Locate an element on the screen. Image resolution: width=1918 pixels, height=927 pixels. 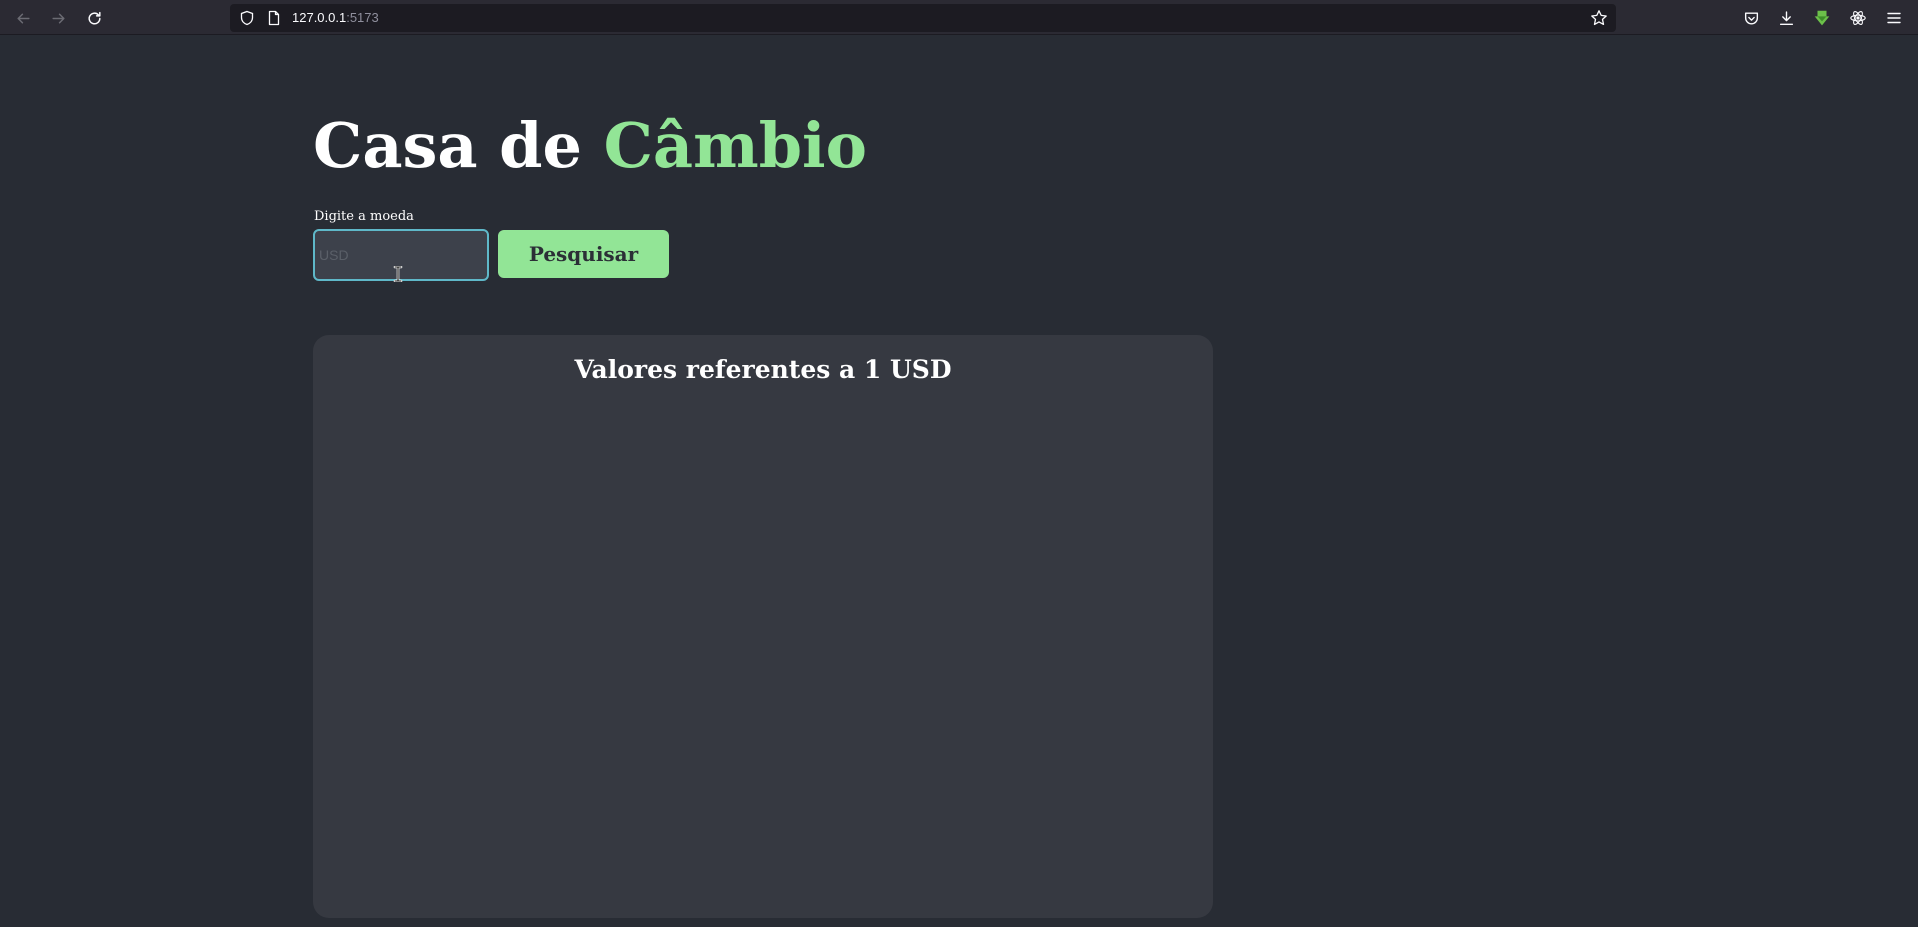
react-devtools-button is located at coordinates (1858, 18).